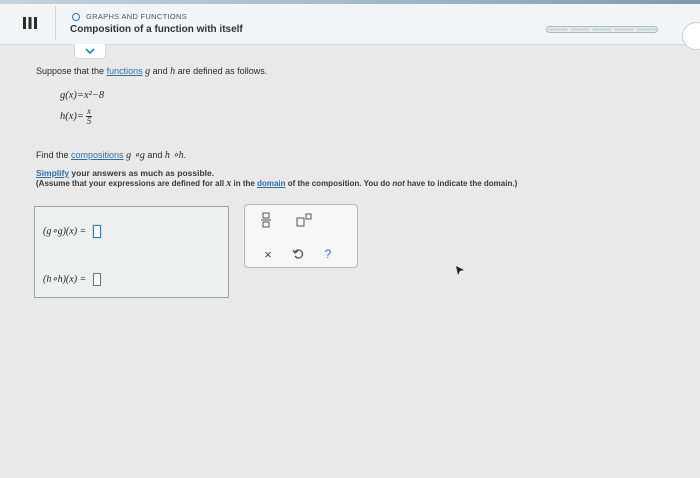  What do you see at coordinates (71, 71) in the screenshot?
I see `intro-prefix: Suppose that the` at bounding box center [71, 71].